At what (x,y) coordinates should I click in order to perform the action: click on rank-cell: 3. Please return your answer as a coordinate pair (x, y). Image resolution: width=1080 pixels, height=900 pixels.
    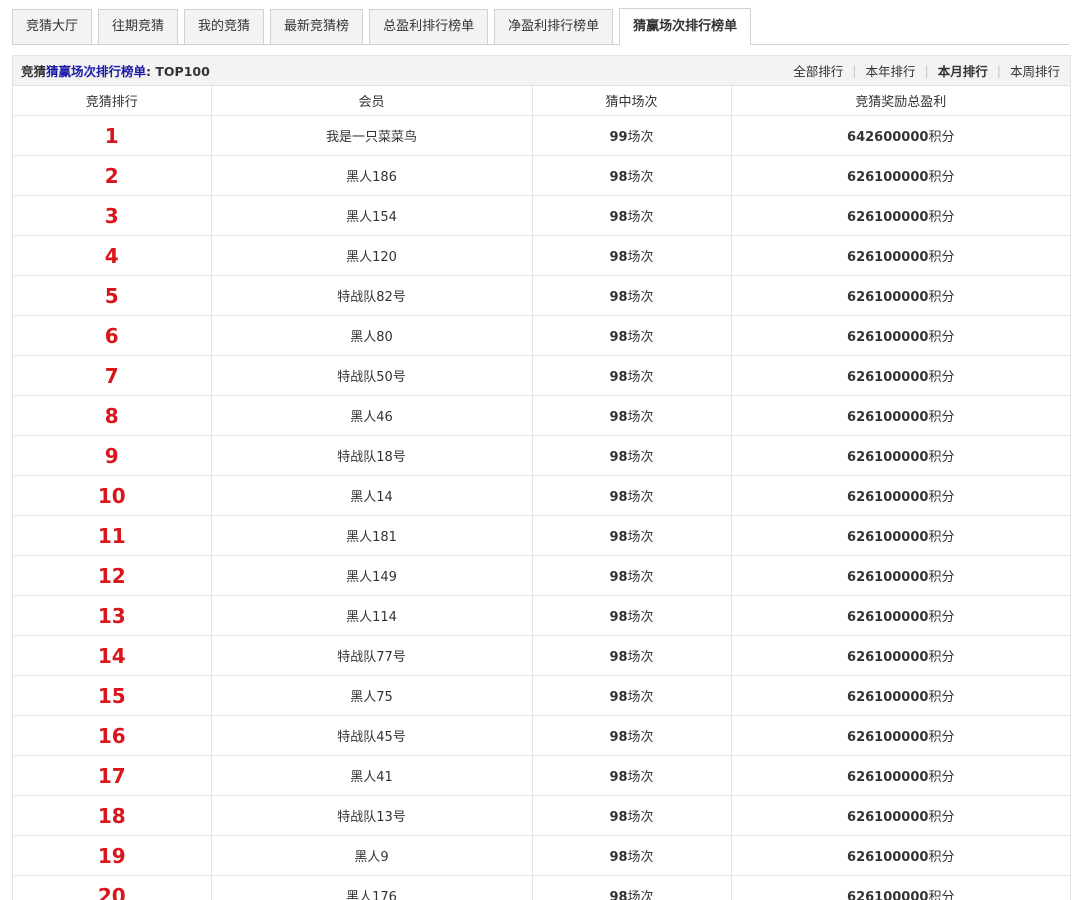
    Looking at the image, I should click on (112, 215).